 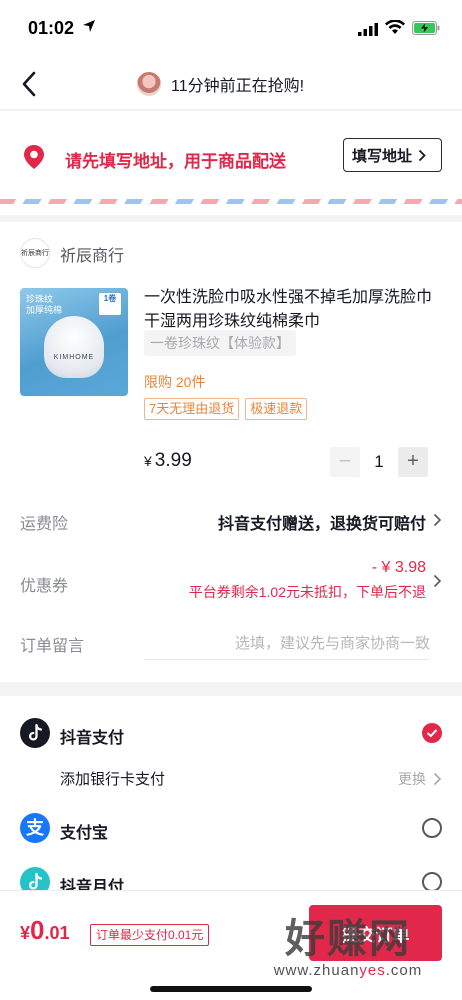 I want to click on douyin-pay-radio-selected, so click(x=432, y=733).